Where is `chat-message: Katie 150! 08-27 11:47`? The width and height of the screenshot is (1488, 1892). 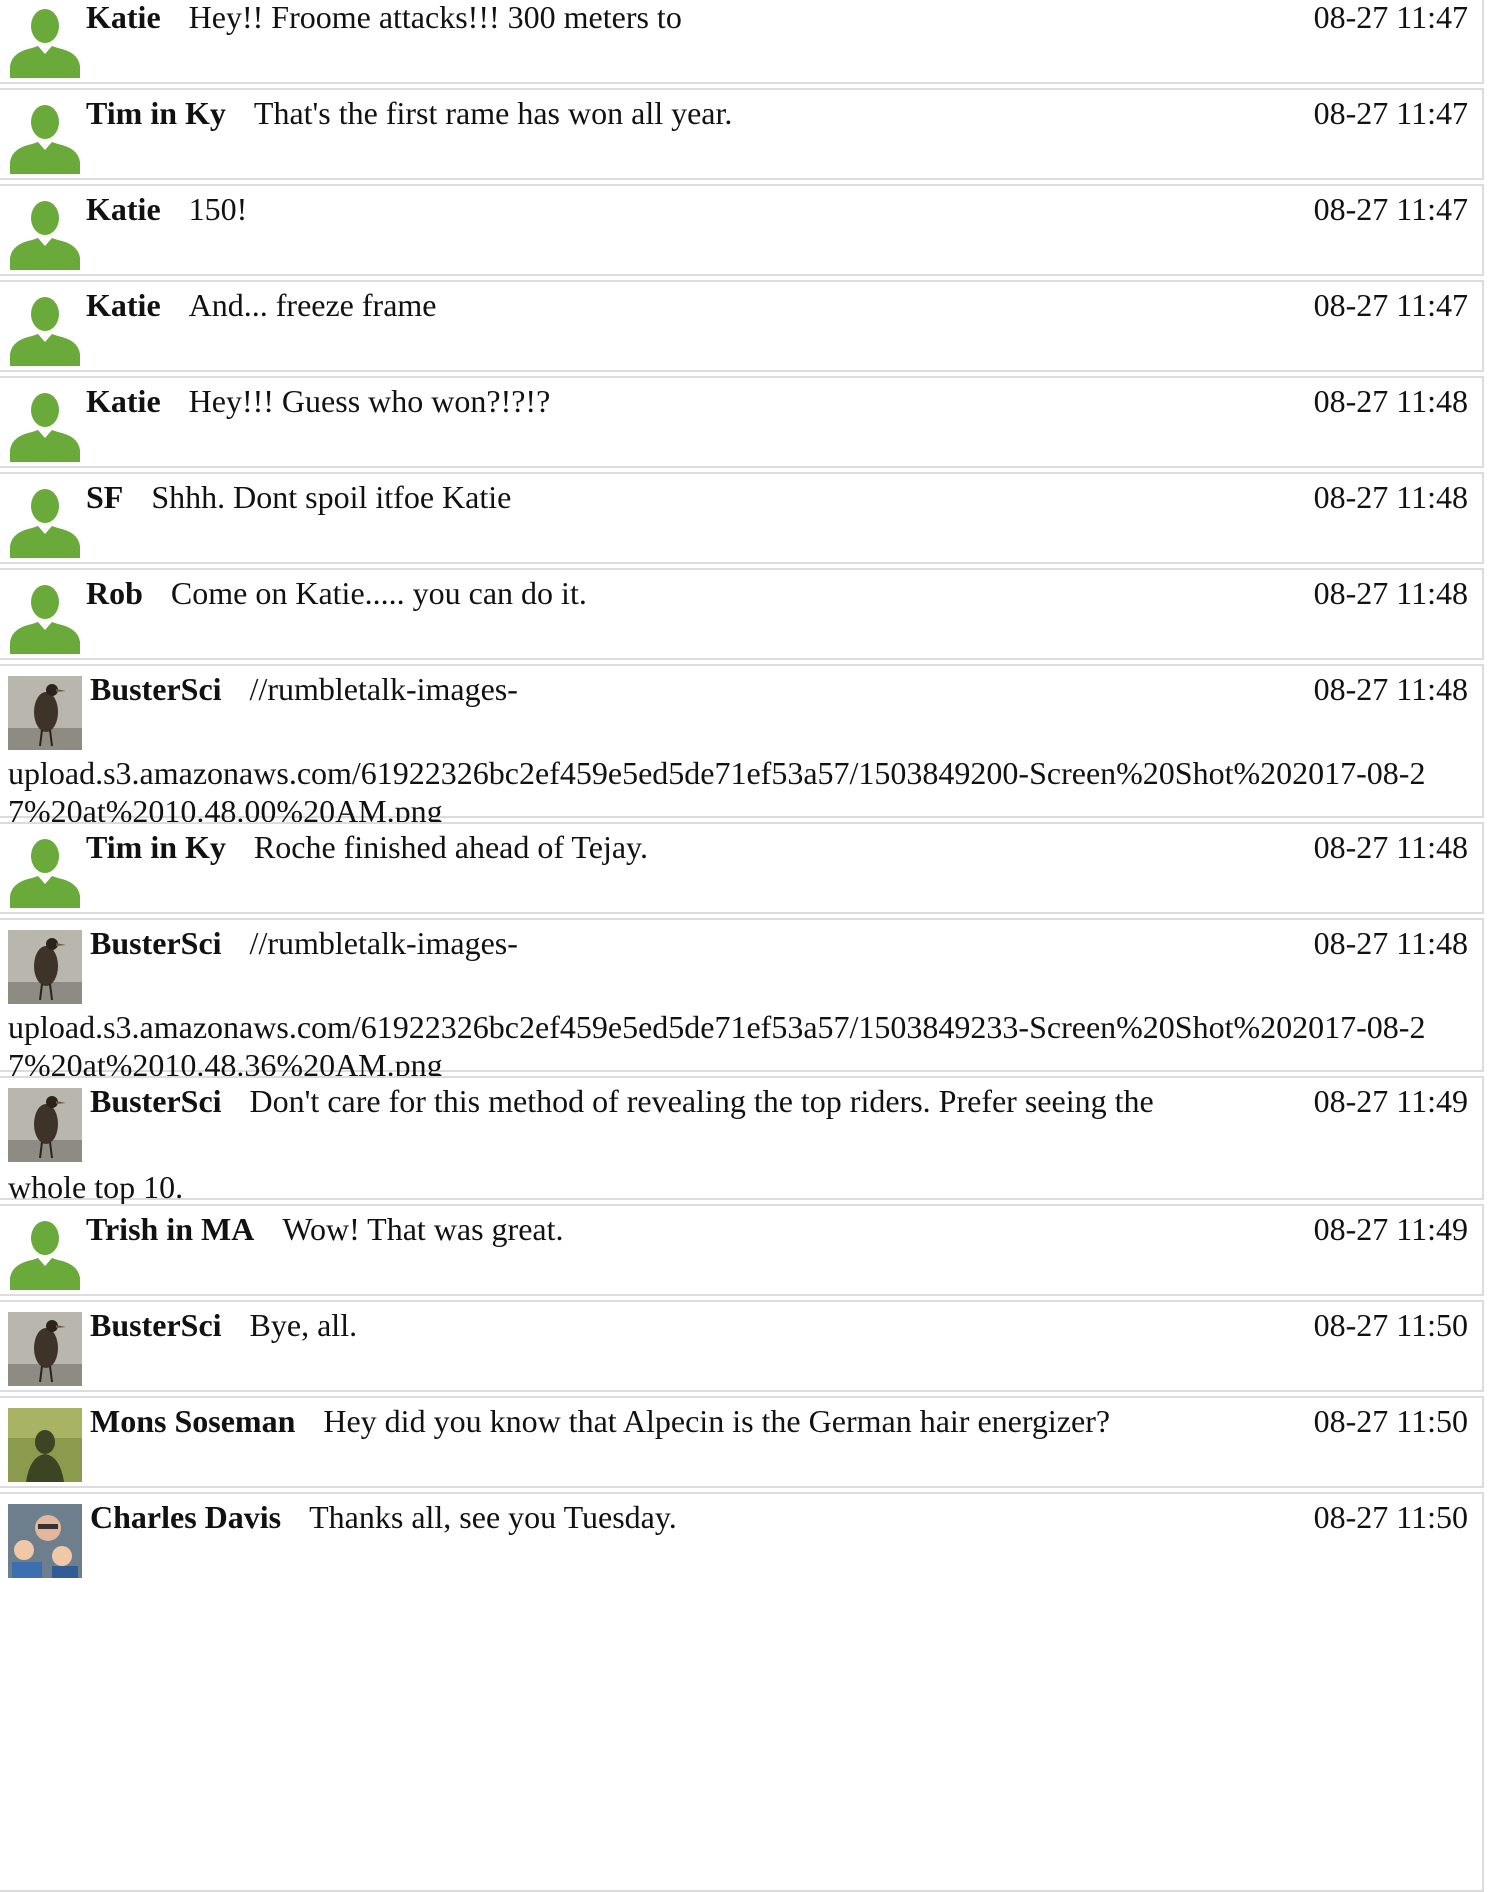
chat-message: Katie 150! 08-27 11:47 is located at coordinates (742, 230).